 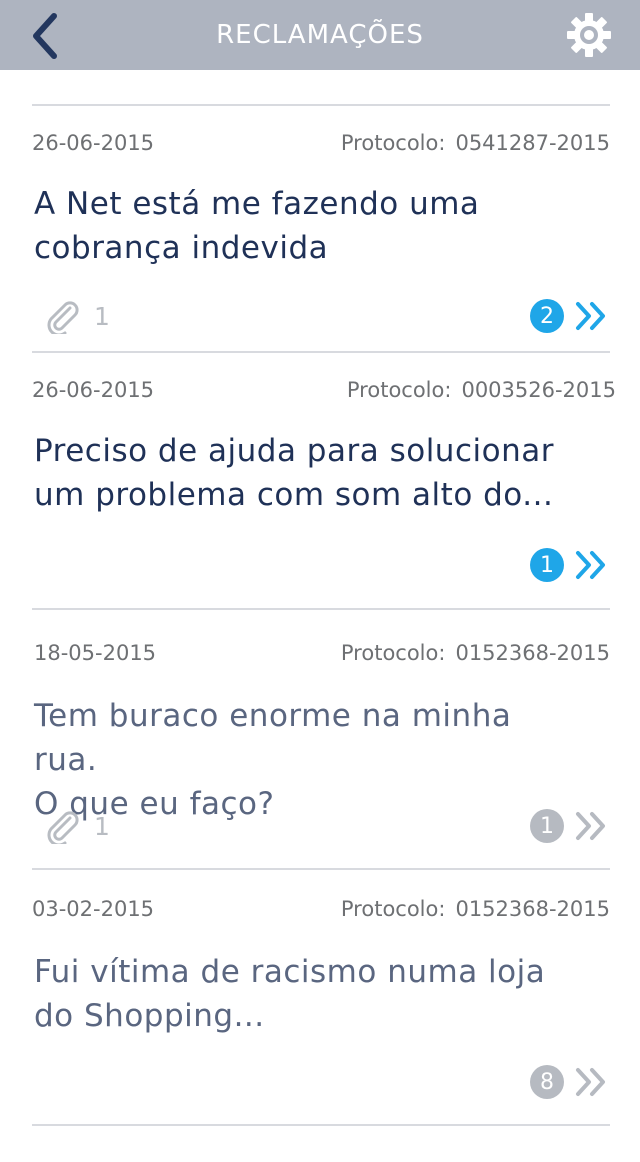 I want to click on complaint-footer: 1 1, so click(x=321, y=826).